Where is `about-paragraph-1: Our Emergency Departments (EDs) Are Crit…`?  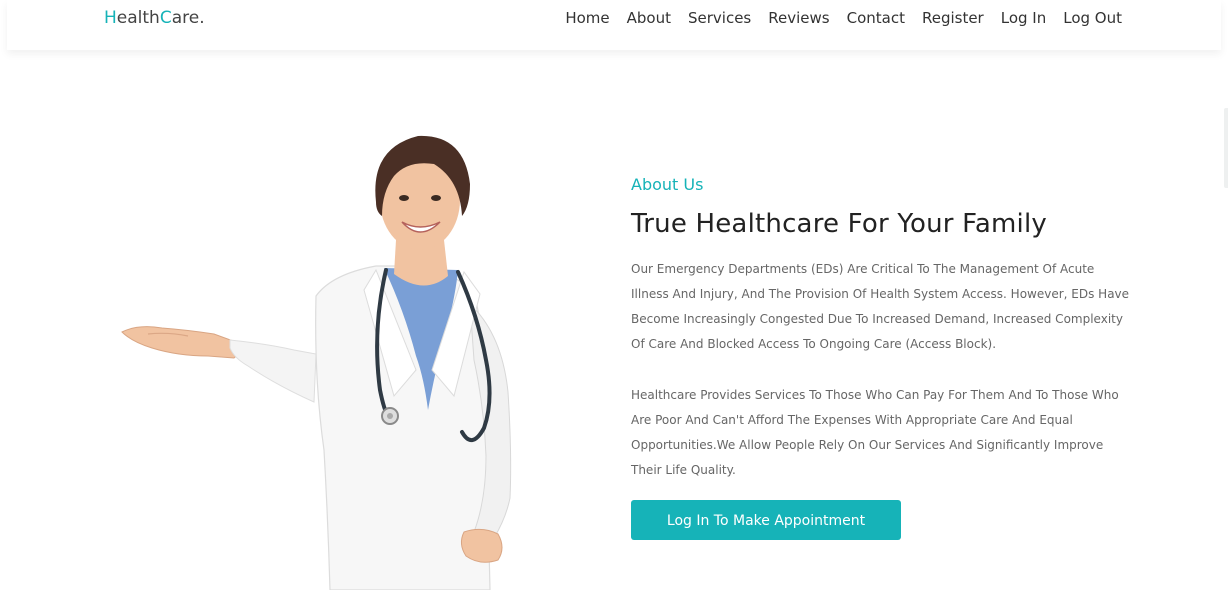
about-paragraph-1: Our Emergency Departments (EDs) Are Crit… is located at coordinates (880, 306).